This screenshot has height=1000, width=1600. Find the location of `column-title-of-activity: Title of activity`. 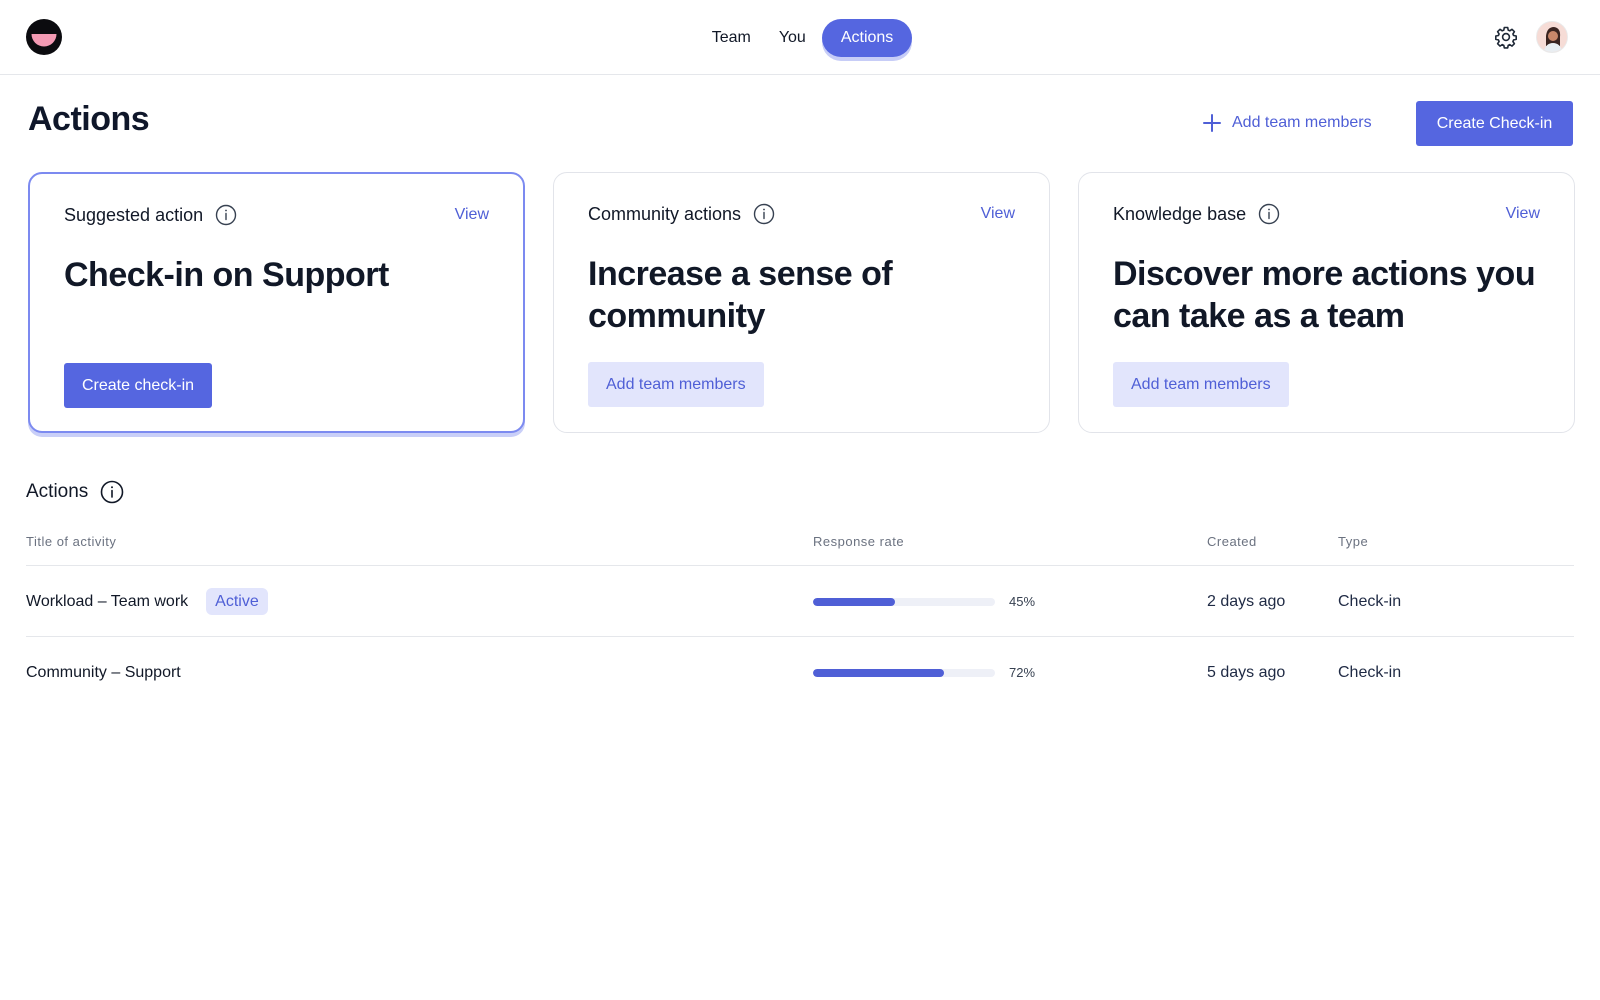

column-title-of-activity: Title of activity is located at coordinates (71, 541).